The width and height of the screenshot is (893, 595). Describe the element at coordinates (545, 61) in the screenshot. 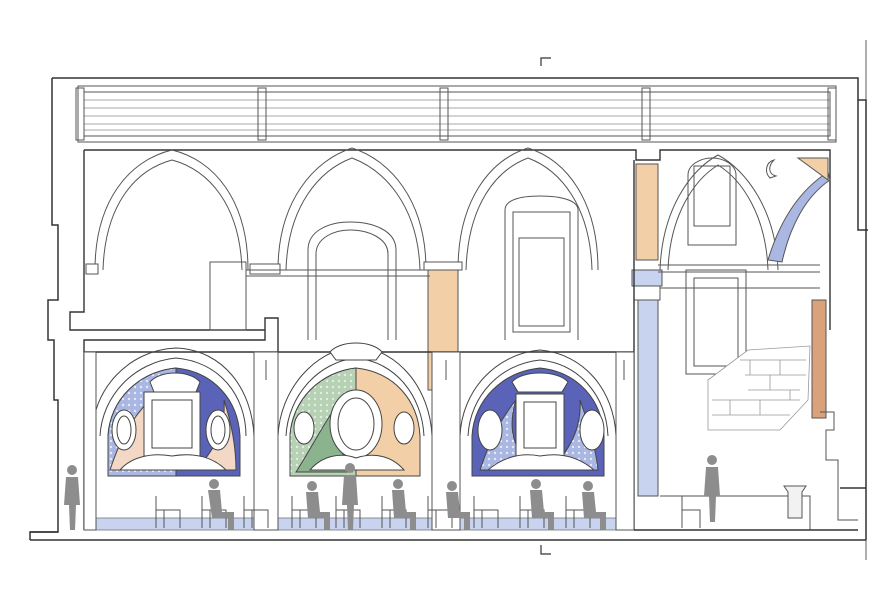

I see `section-marker-top-icon` at that location.